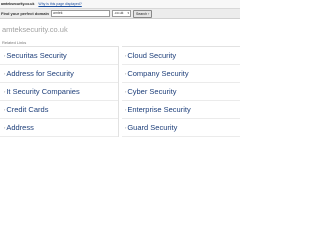 This screenshot has width=320, height=240. Describe the element at coordinates (152, 127) in the screenshot. I see `related-link-label: Guard Security` at that location.